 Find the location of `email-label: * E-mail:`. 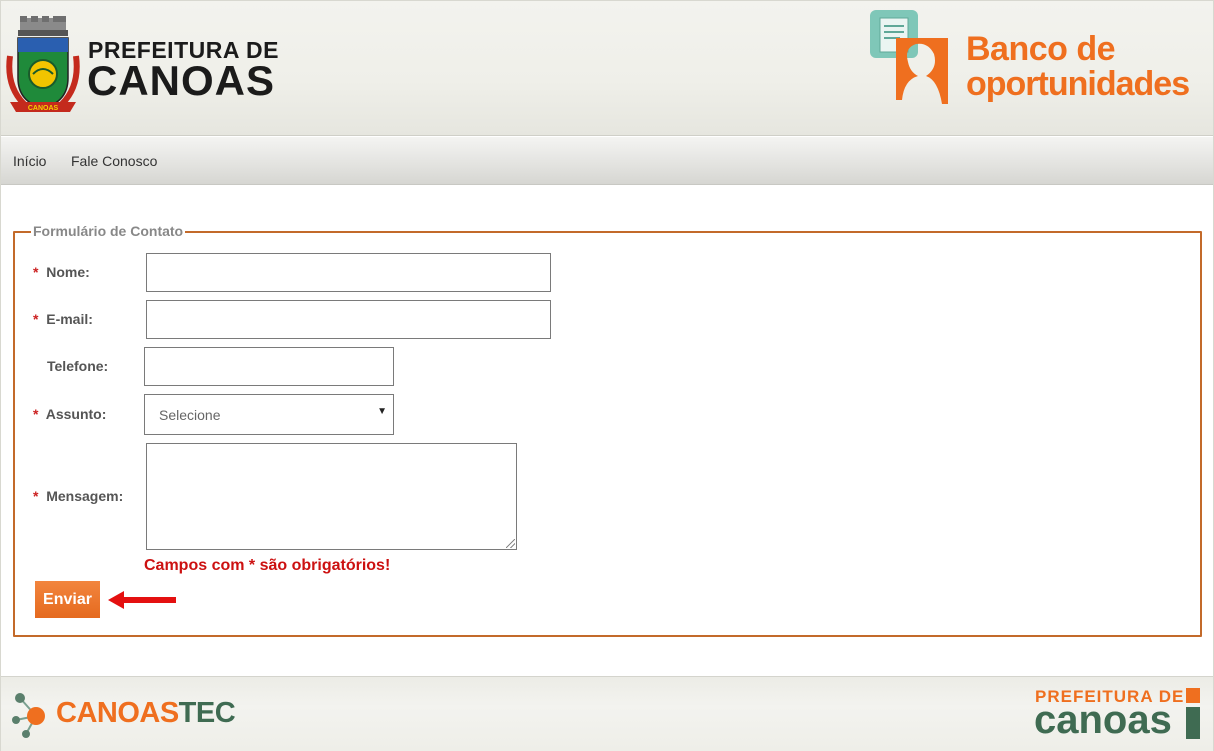

email-label: * E-mail: is located at coordinates (63, 319).